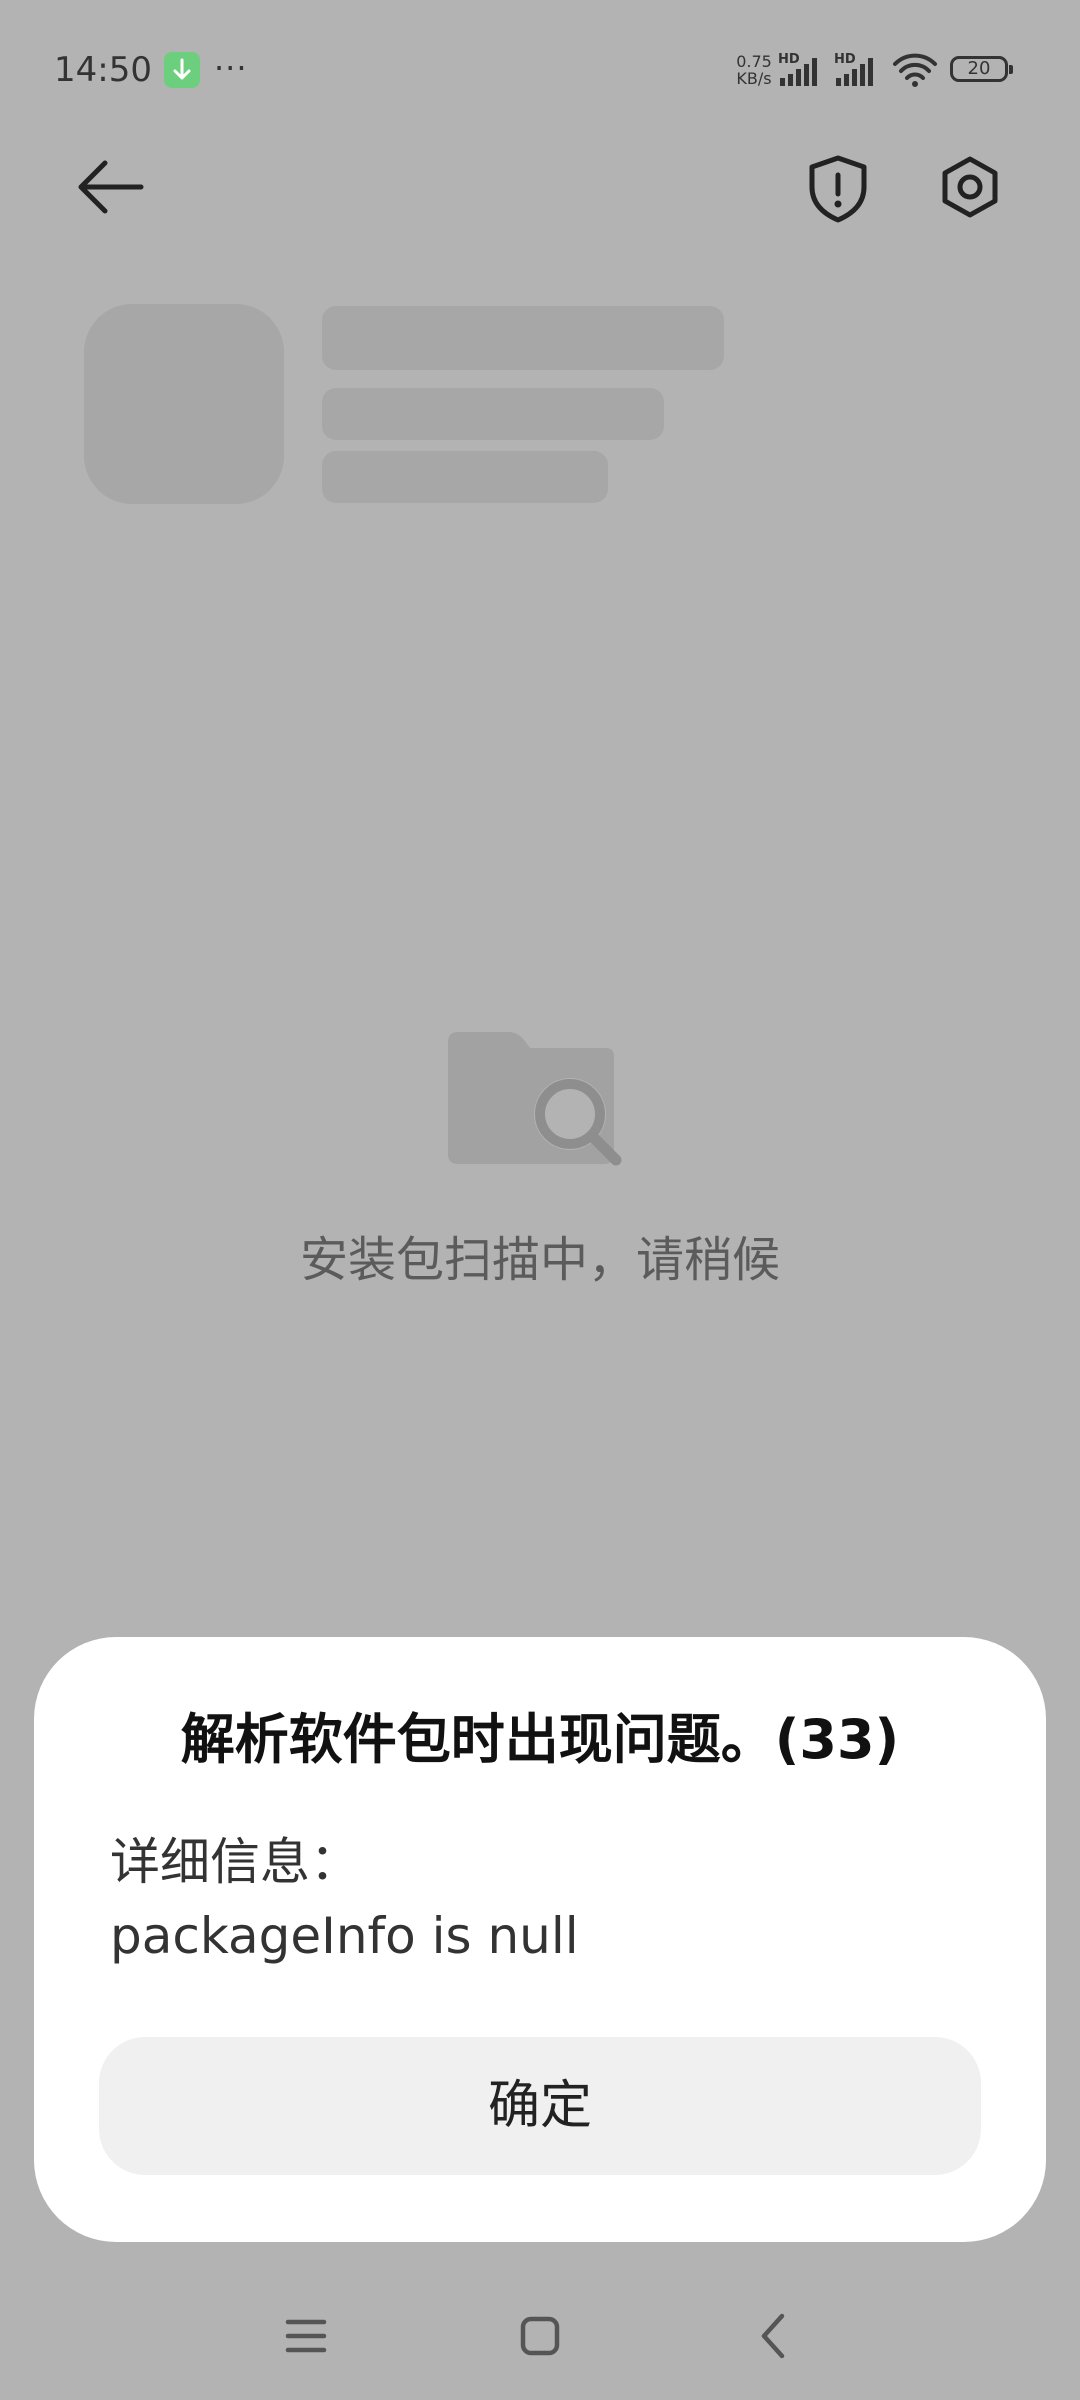  Describe the element at coordinates (915, 72) in the screenshot. I see `wifi-icon` at that location.